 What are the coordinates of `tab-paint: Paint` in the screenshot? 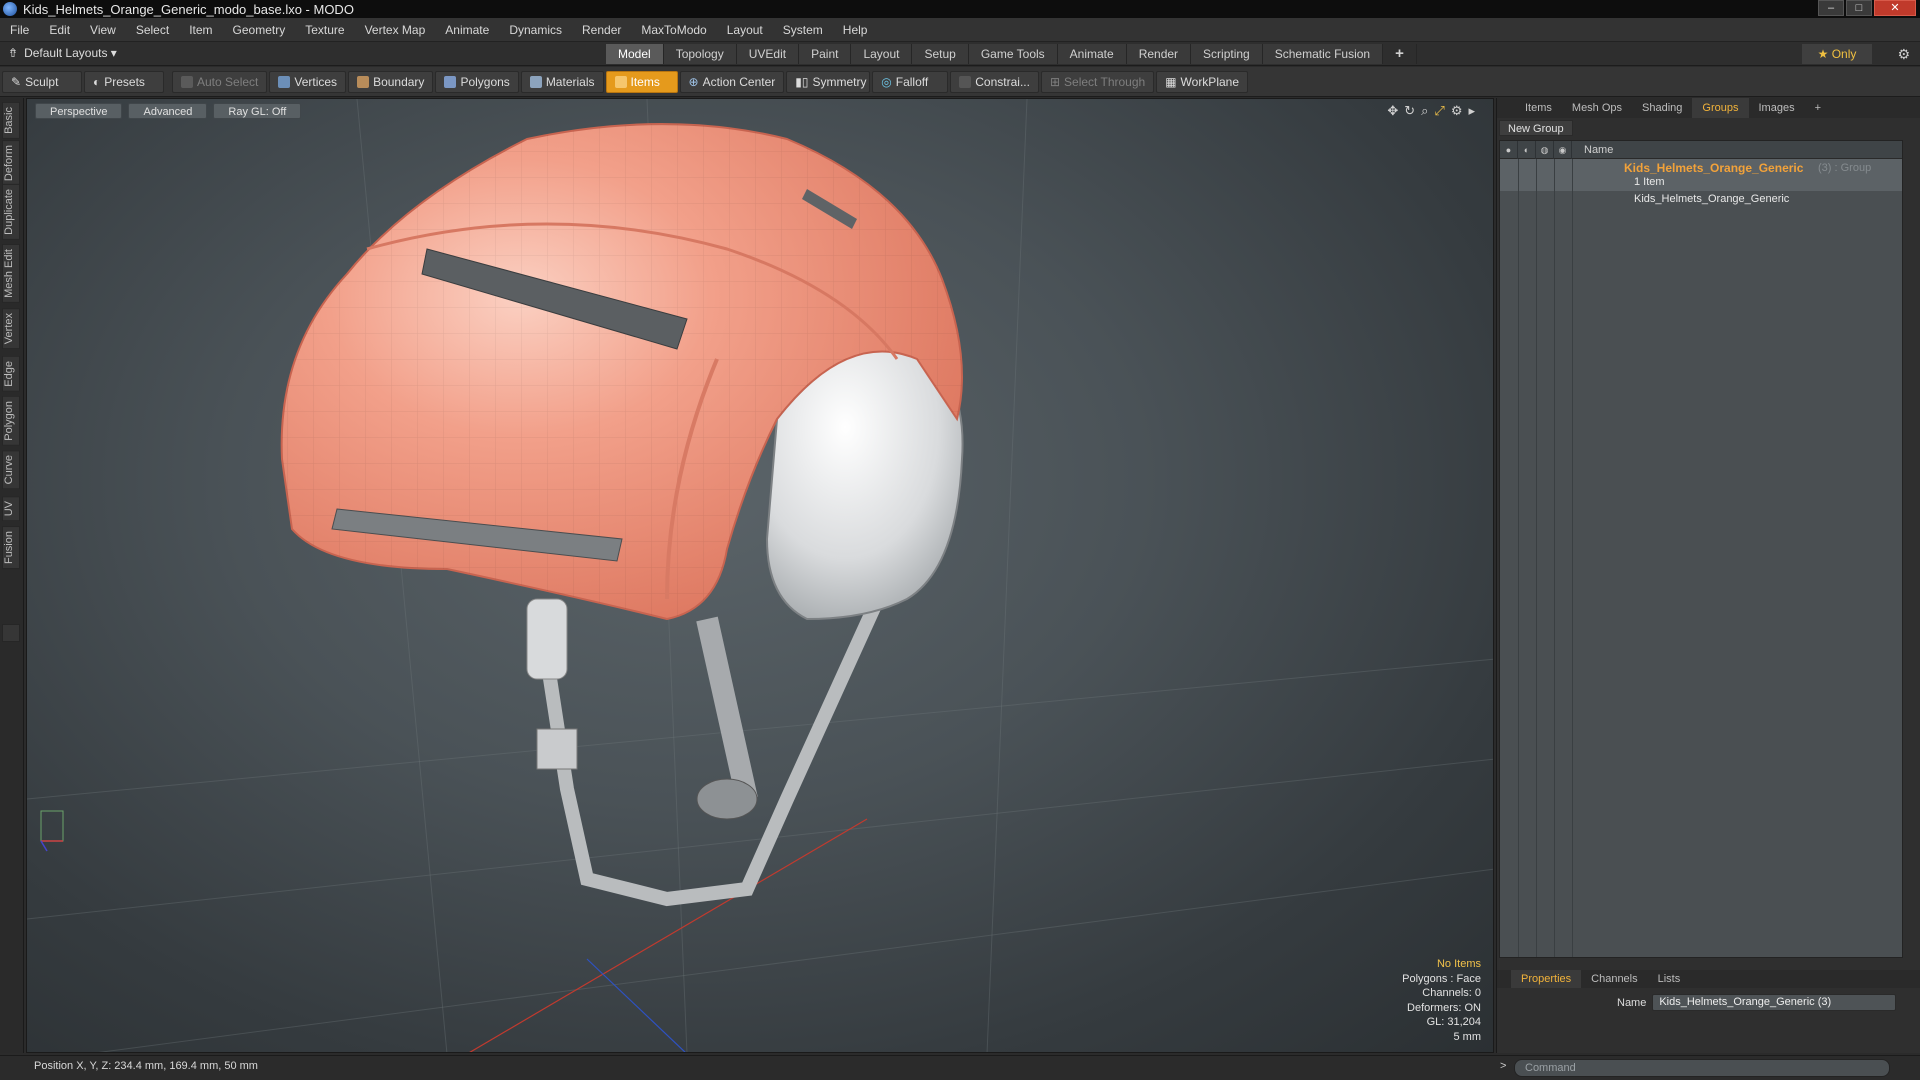 It's located at (825, 54).